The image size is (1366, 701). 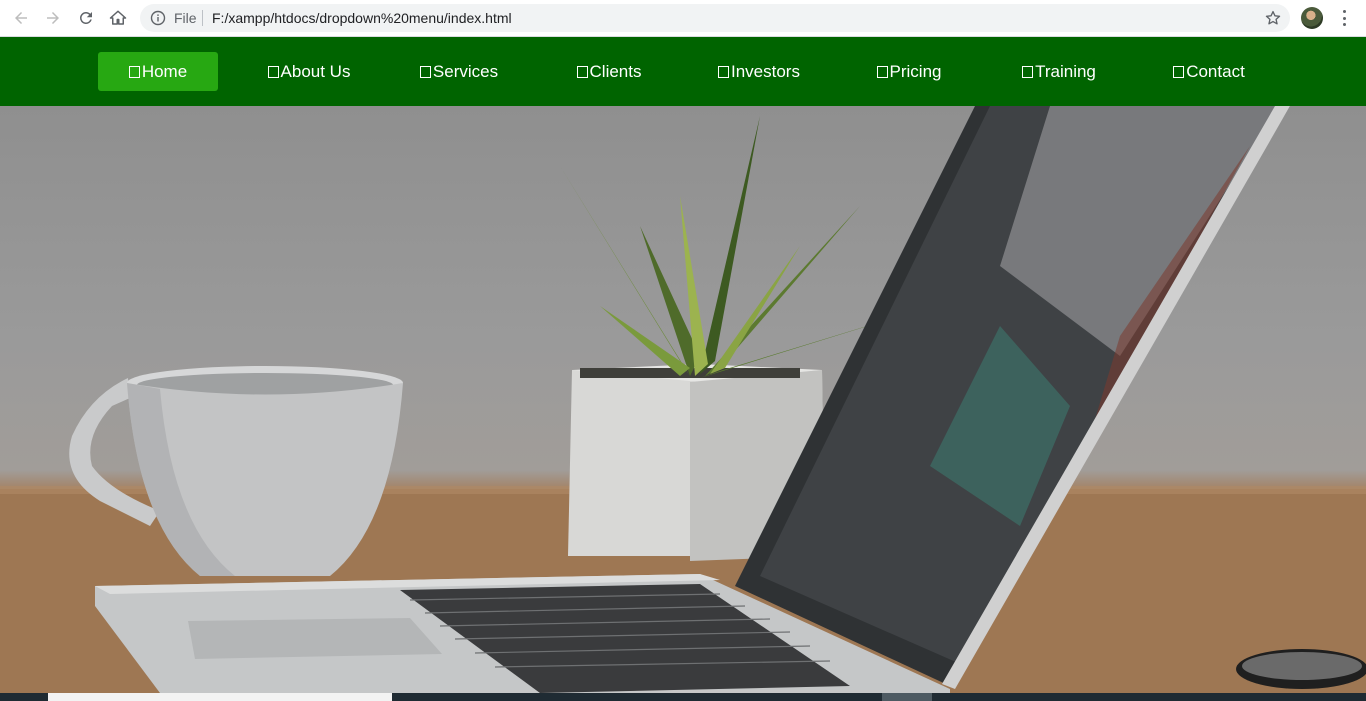 I want to click on nav-label: Contact, so click(x=1215, y=71).